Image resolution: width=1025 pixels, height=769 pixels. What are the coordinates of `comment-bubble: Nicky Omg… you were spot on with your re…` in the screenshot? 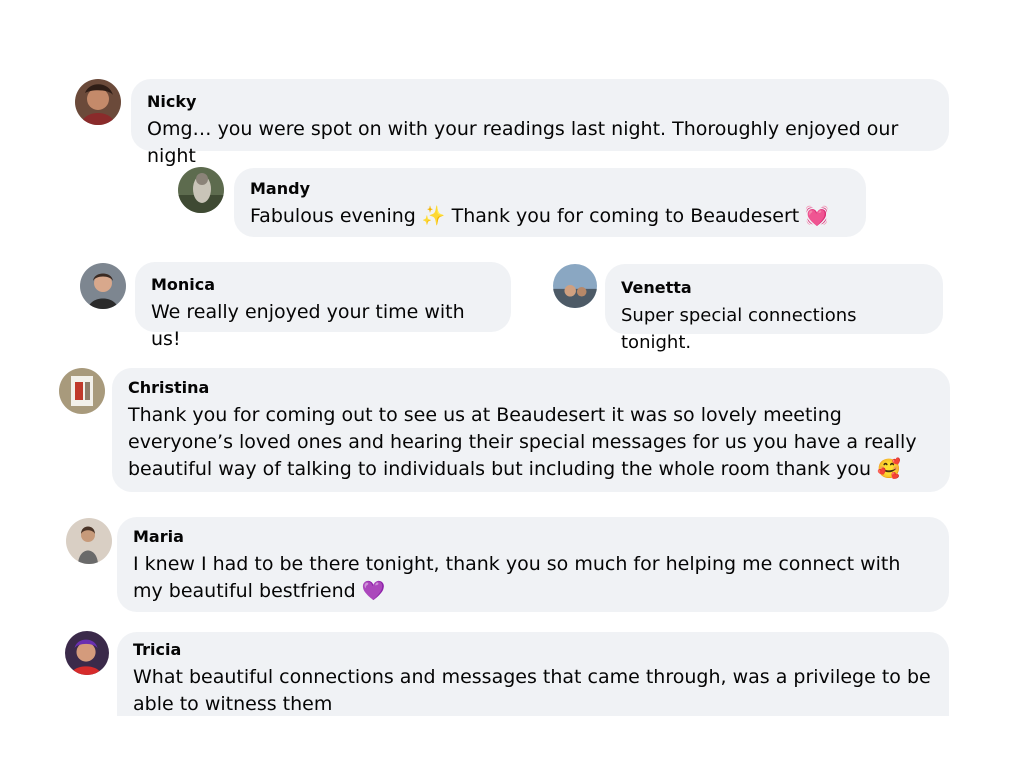 It's located at (540, 123).